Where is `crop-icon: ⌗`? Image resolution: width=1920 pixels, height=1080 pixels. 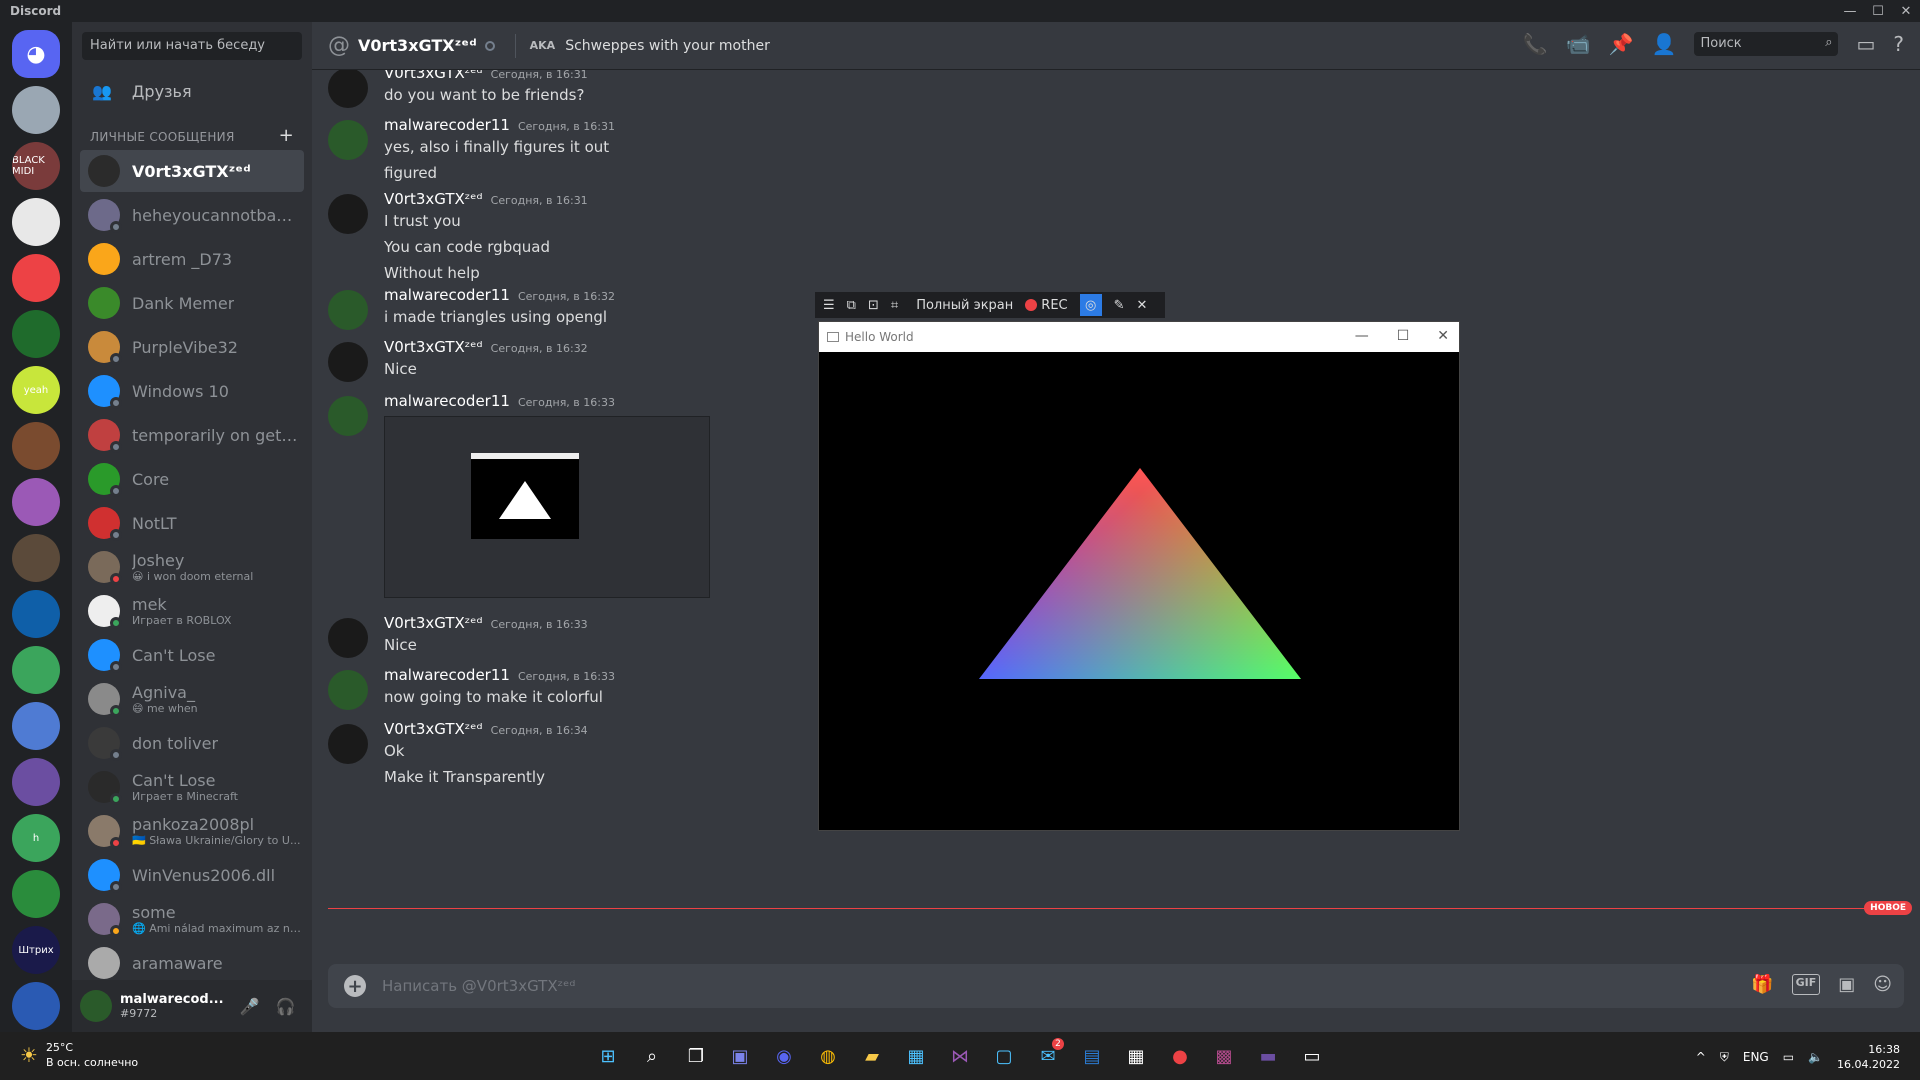 crop-icon: ⌗ is located at coordinates (894, 305).